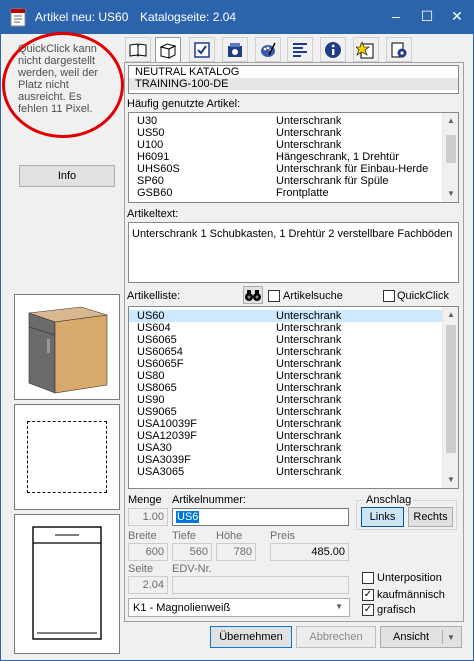  I want to click on preview-3d, so click(67, 347).